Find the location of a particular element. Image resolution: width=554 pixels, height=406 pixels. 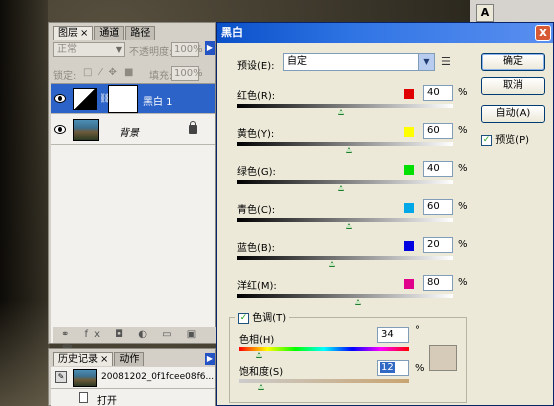

hue-slider-track is located at coordinates (324, 349).